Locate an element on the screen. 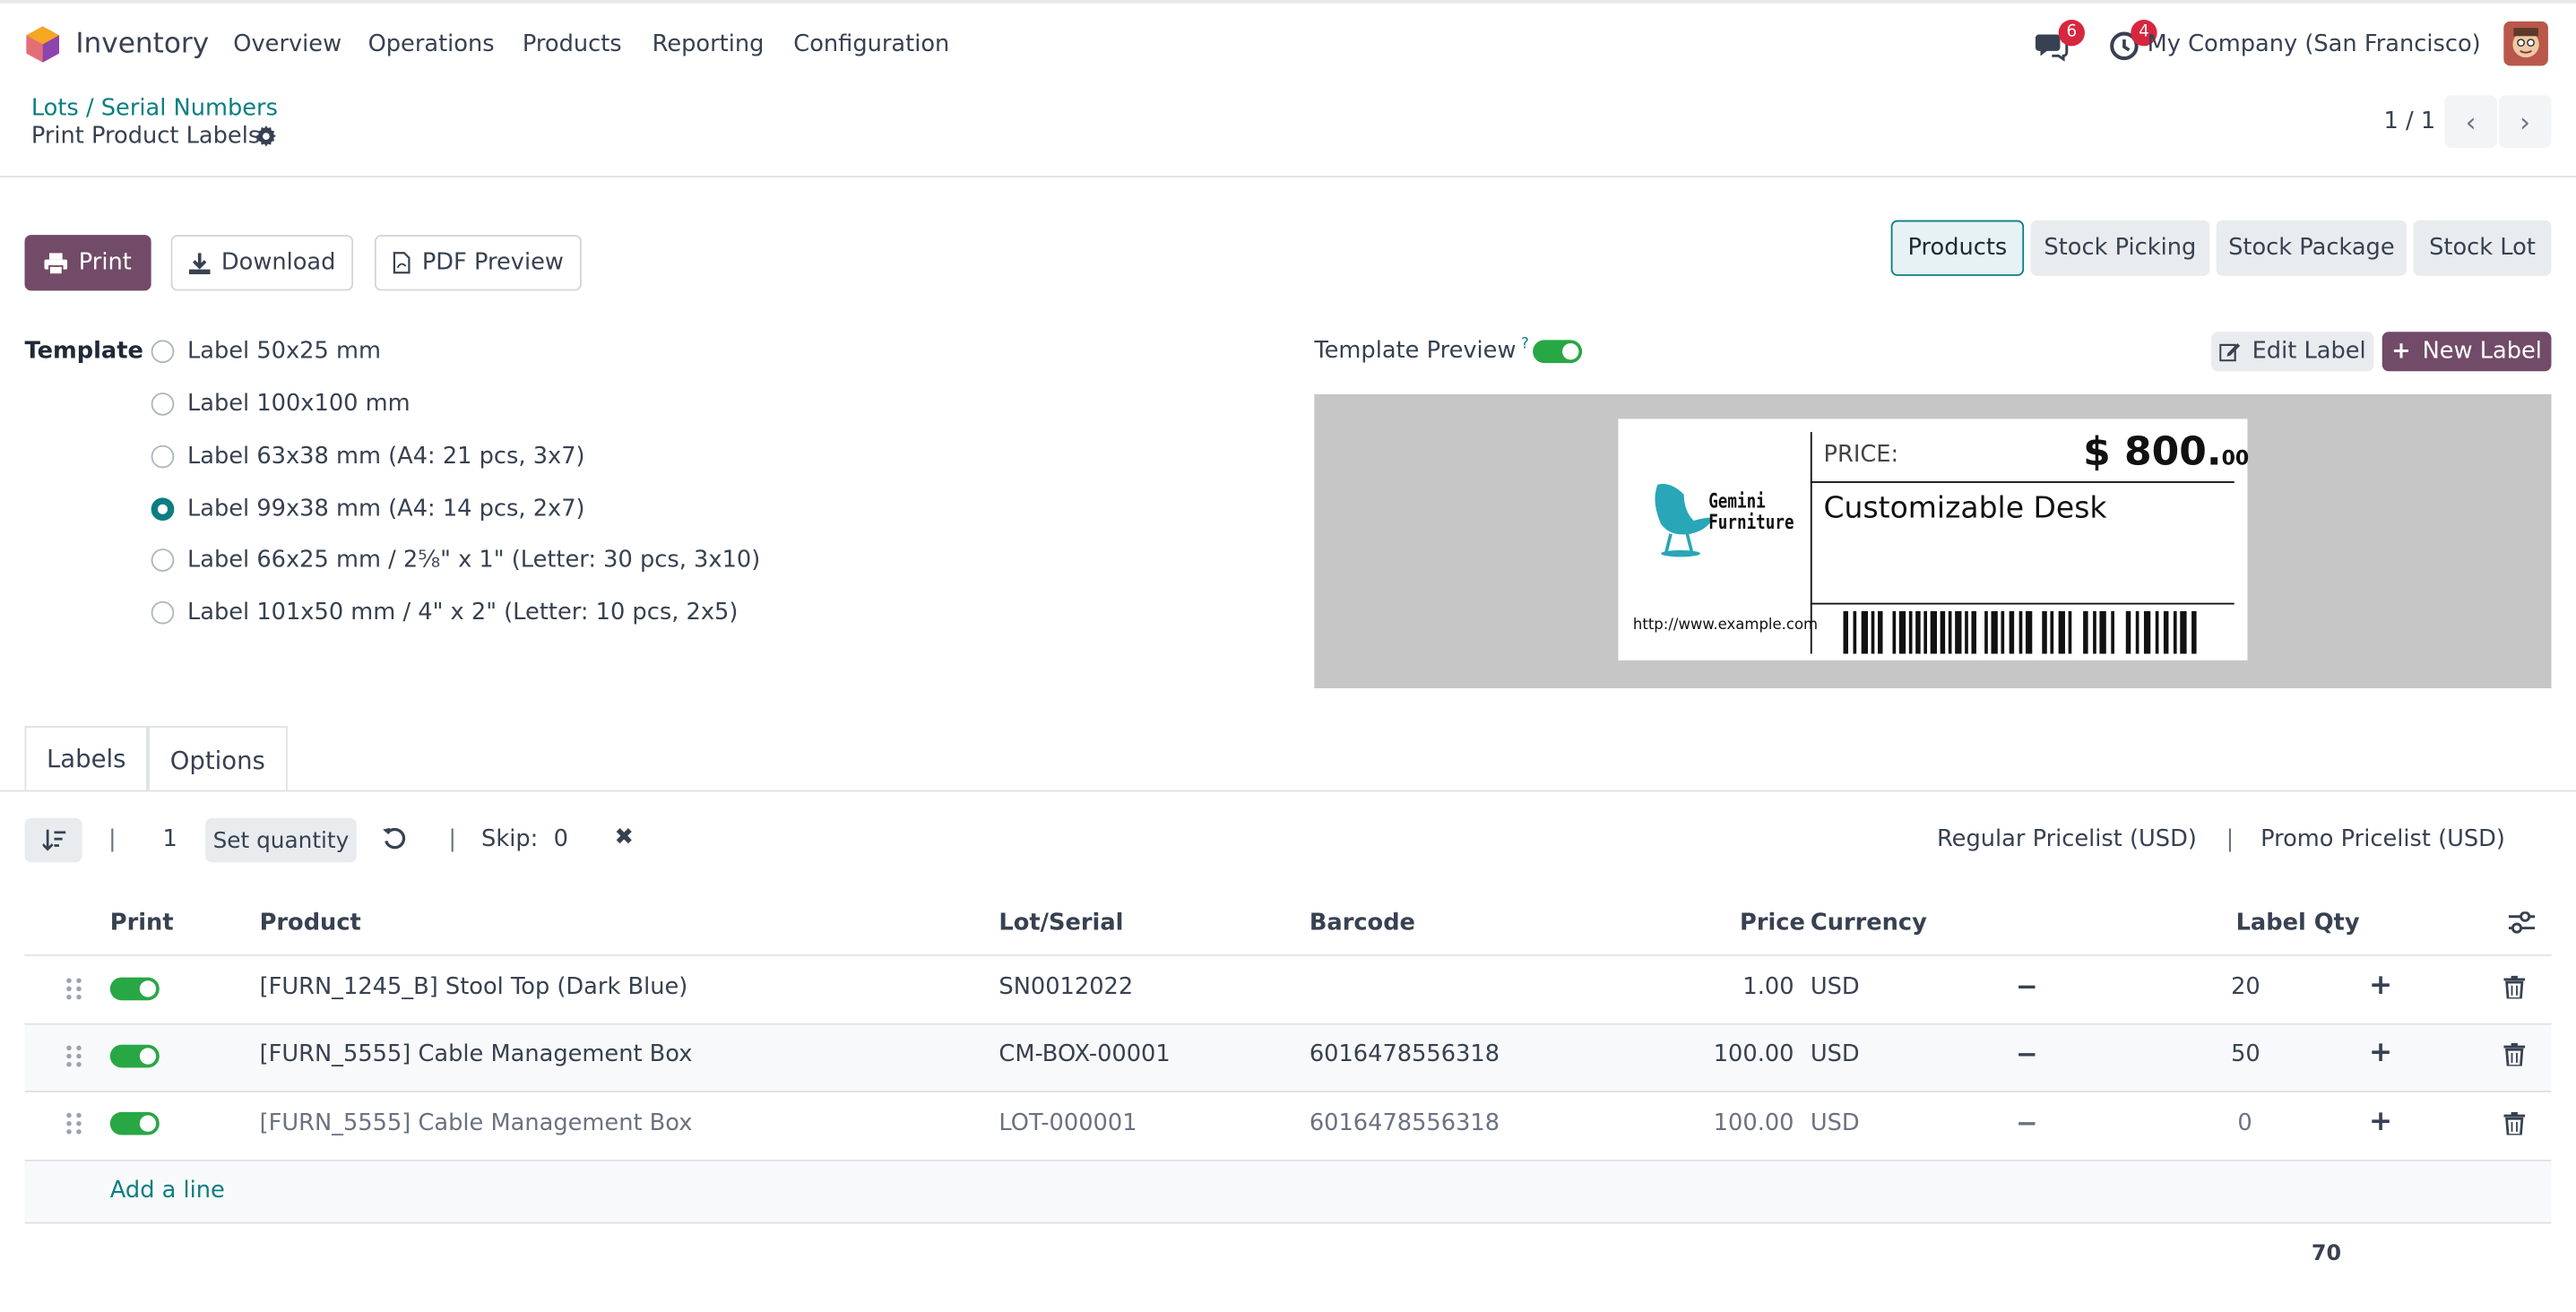 The width and height of the screenshot is (2576, 1312). pager-previous-button: ‹ is located at coordinates (2471, 122).